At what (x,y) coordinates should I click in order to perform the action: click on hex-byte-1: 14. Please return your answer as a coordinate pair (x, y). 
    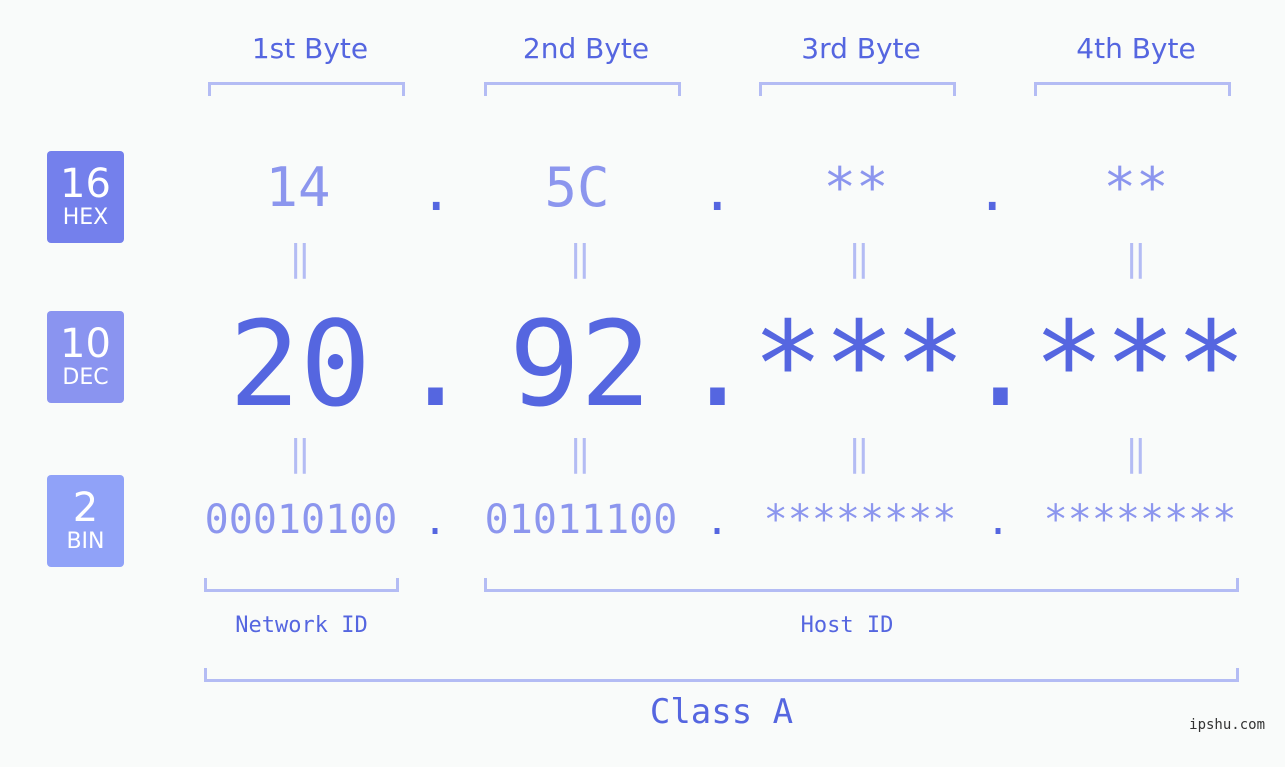
    Looking at the image, I should click on (298, 187).